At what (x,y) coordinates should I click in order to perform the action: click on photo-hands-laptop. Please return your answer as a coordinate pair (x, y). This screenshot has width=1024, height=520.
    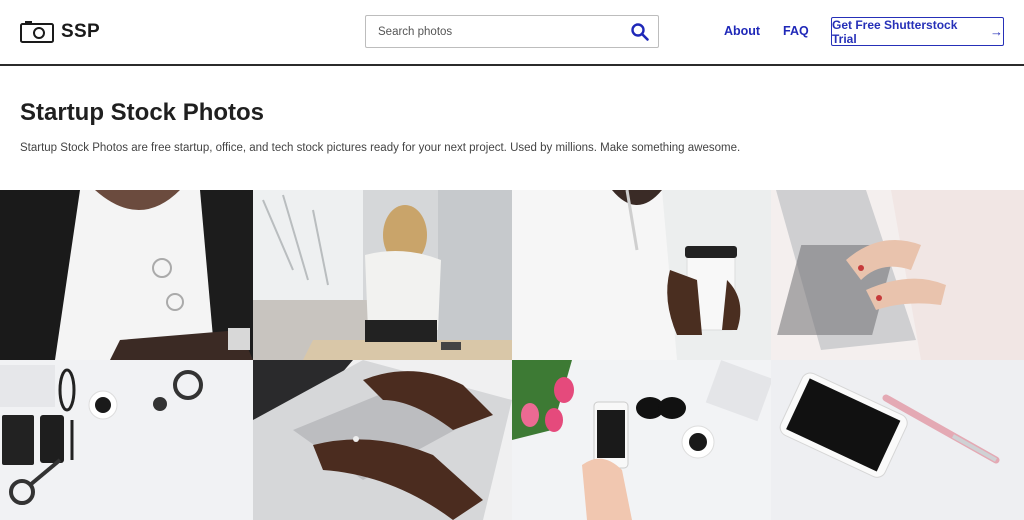
    Looking at the image, I should click on (382, 440).